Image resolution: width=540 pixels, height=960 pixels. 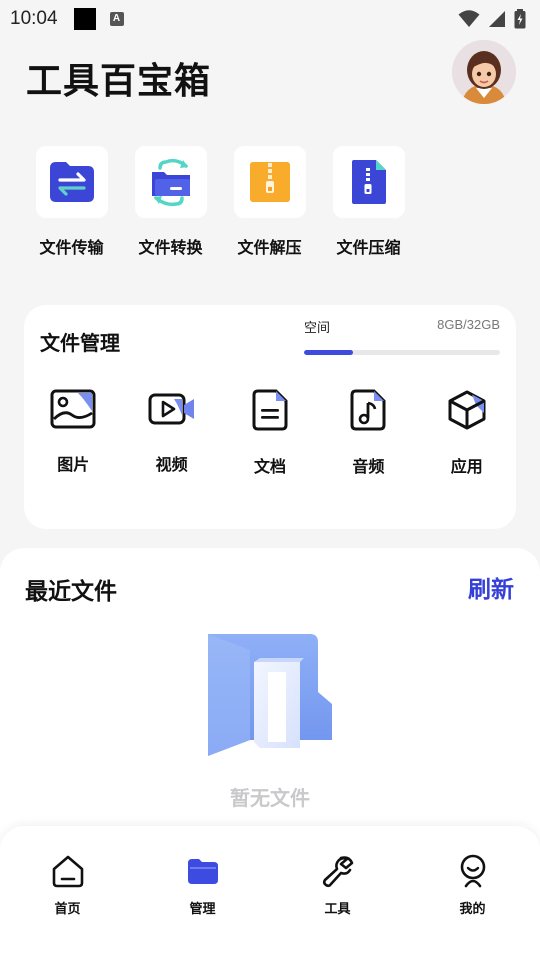 I want to click on file-compress-icon, so click(x=368, y=182).